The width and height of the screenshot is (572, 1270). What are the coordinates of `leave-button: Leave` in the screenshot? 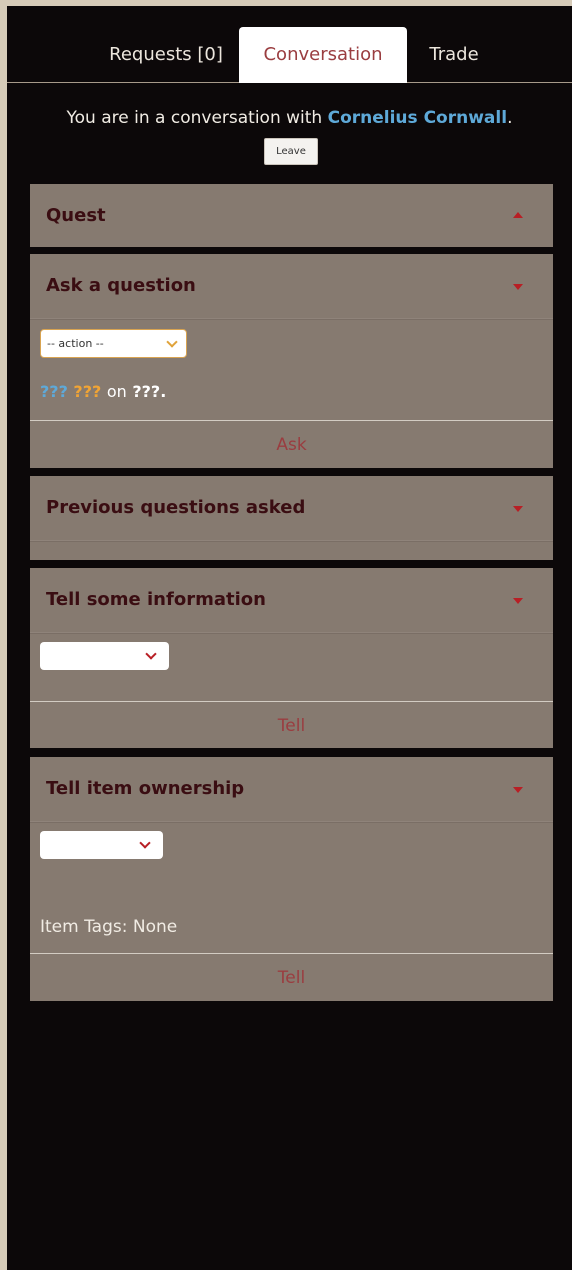 It's located at (291, 151).